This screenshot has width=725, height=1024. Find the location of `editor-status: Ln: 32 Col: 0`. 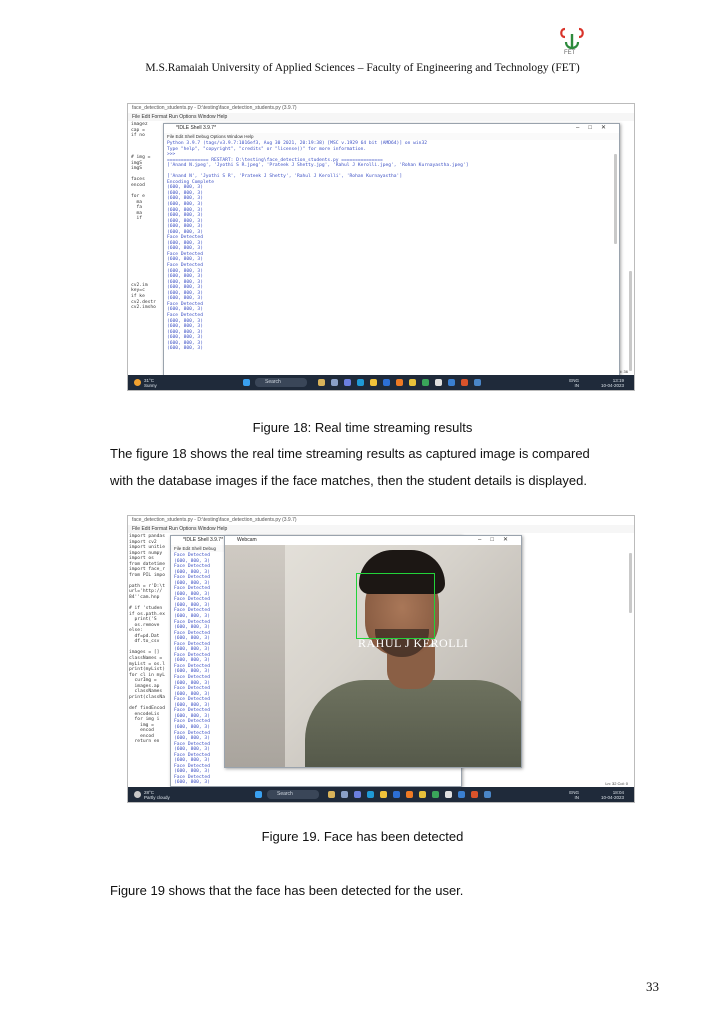

editor-status: Ln: 32 Col: 0 is located at coordinates (616, 783).